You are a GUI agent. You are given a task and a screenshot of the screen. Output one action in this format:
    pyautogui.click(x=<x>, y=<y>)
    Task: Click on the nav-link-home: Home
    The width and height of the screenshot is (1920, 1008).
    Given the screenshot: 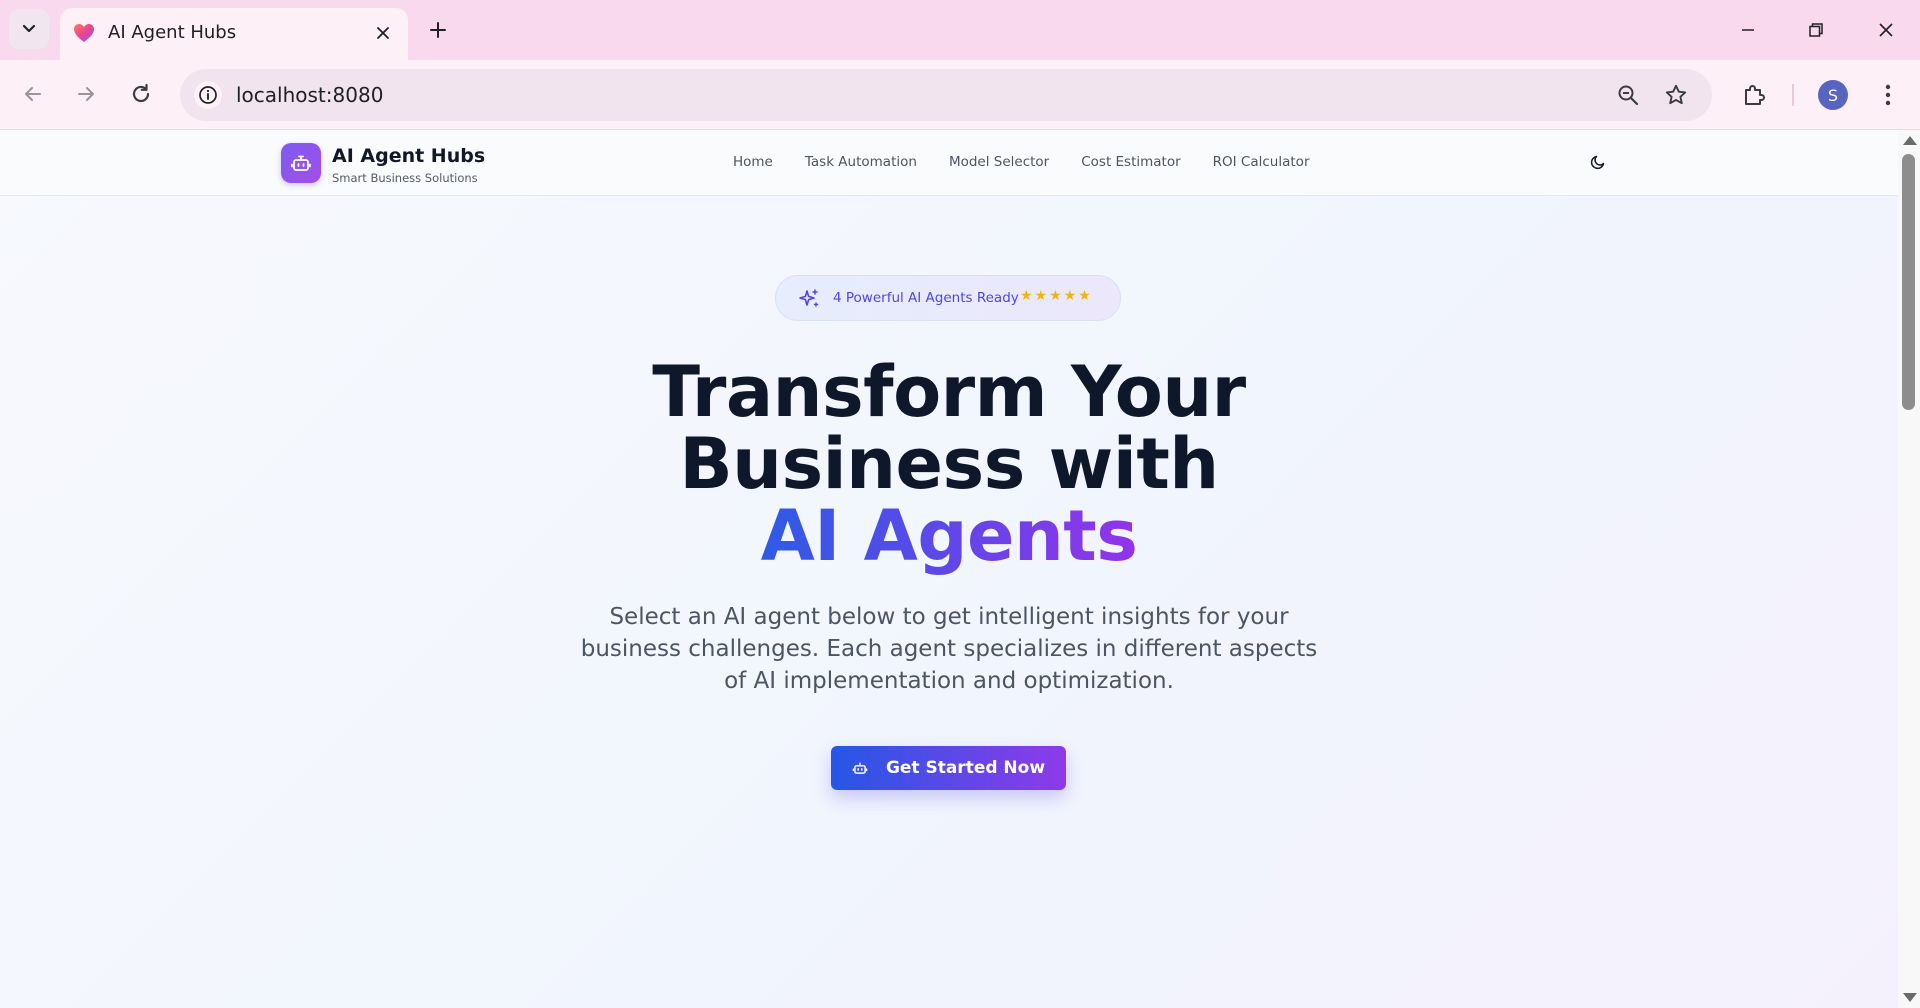 What is the action you would take?
    pyautogui.click(x=753, y=162)
    